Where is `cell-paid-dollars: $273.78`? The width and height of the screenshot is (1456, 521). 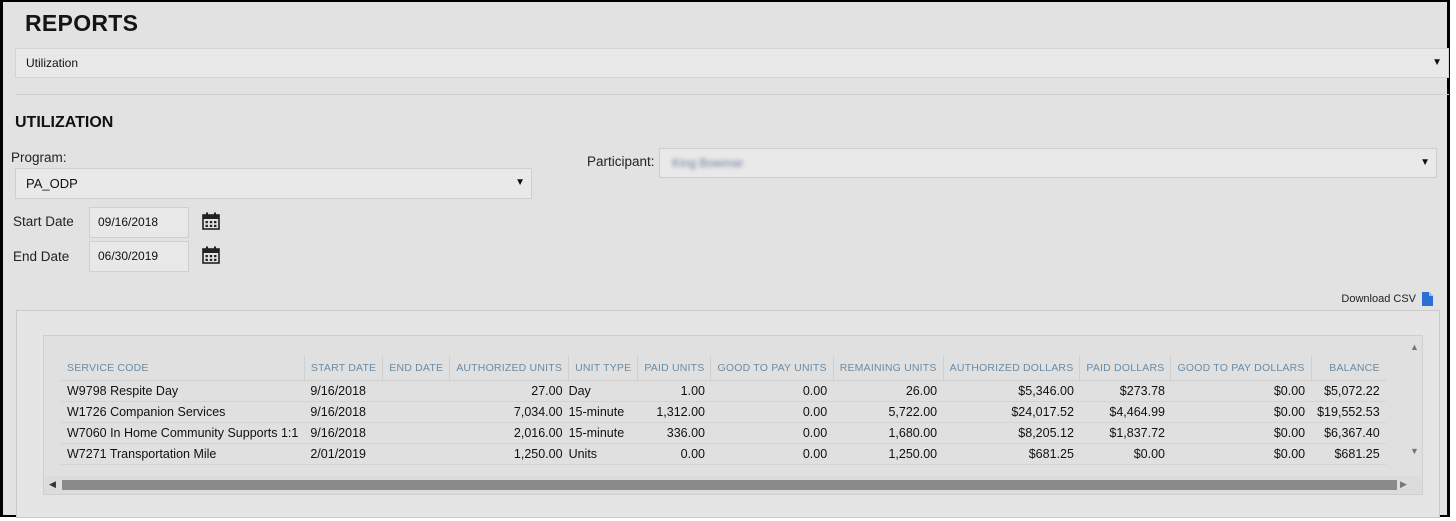
cell-paid-dollars: $273.78 is located at coordinates (1125, 391).